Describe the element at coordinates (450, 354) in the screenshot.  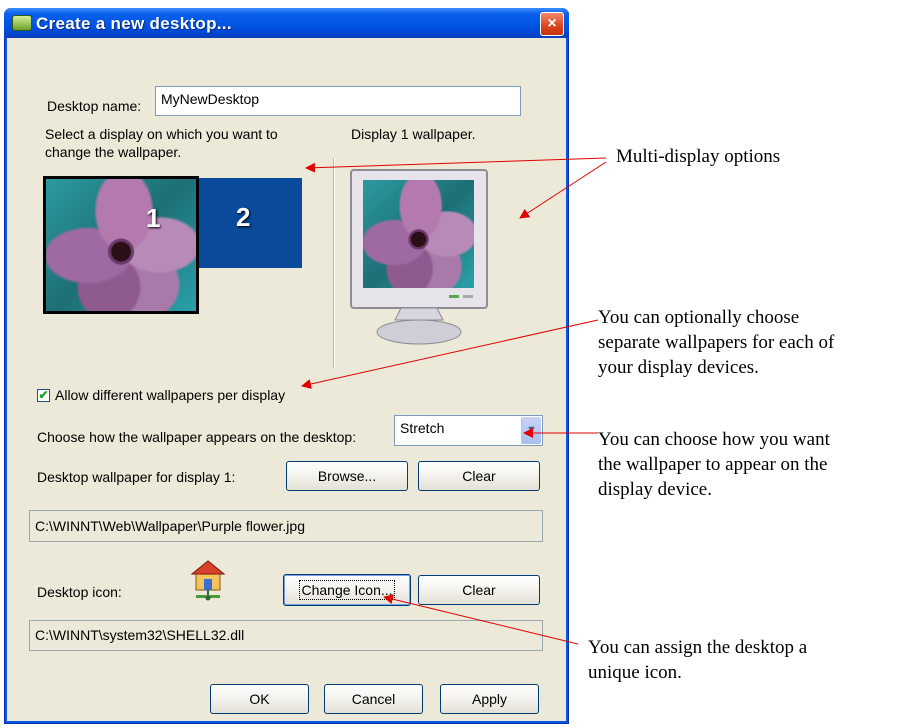
I see `arrow-to-checkbox` at that location.